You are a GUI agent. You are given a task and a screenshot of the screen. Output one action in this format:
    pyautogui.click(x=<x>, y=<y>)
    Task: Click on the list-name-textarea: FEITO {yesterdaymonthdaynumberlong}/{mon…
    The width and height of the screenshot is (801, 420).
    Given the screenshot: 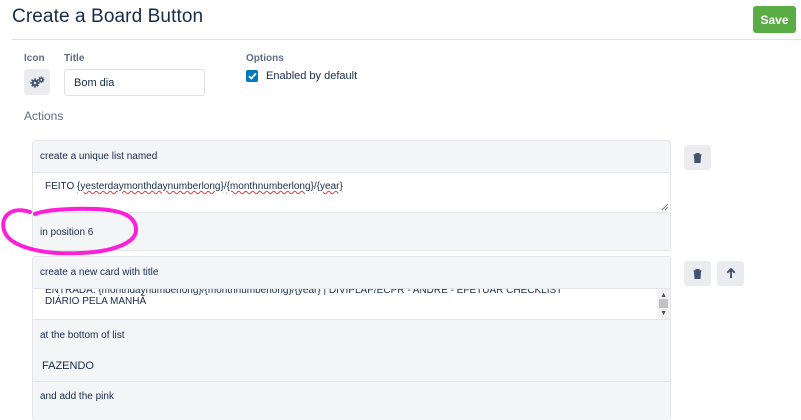 What is the action you would take?
    pyautogui.click(x=351, y=192)
    